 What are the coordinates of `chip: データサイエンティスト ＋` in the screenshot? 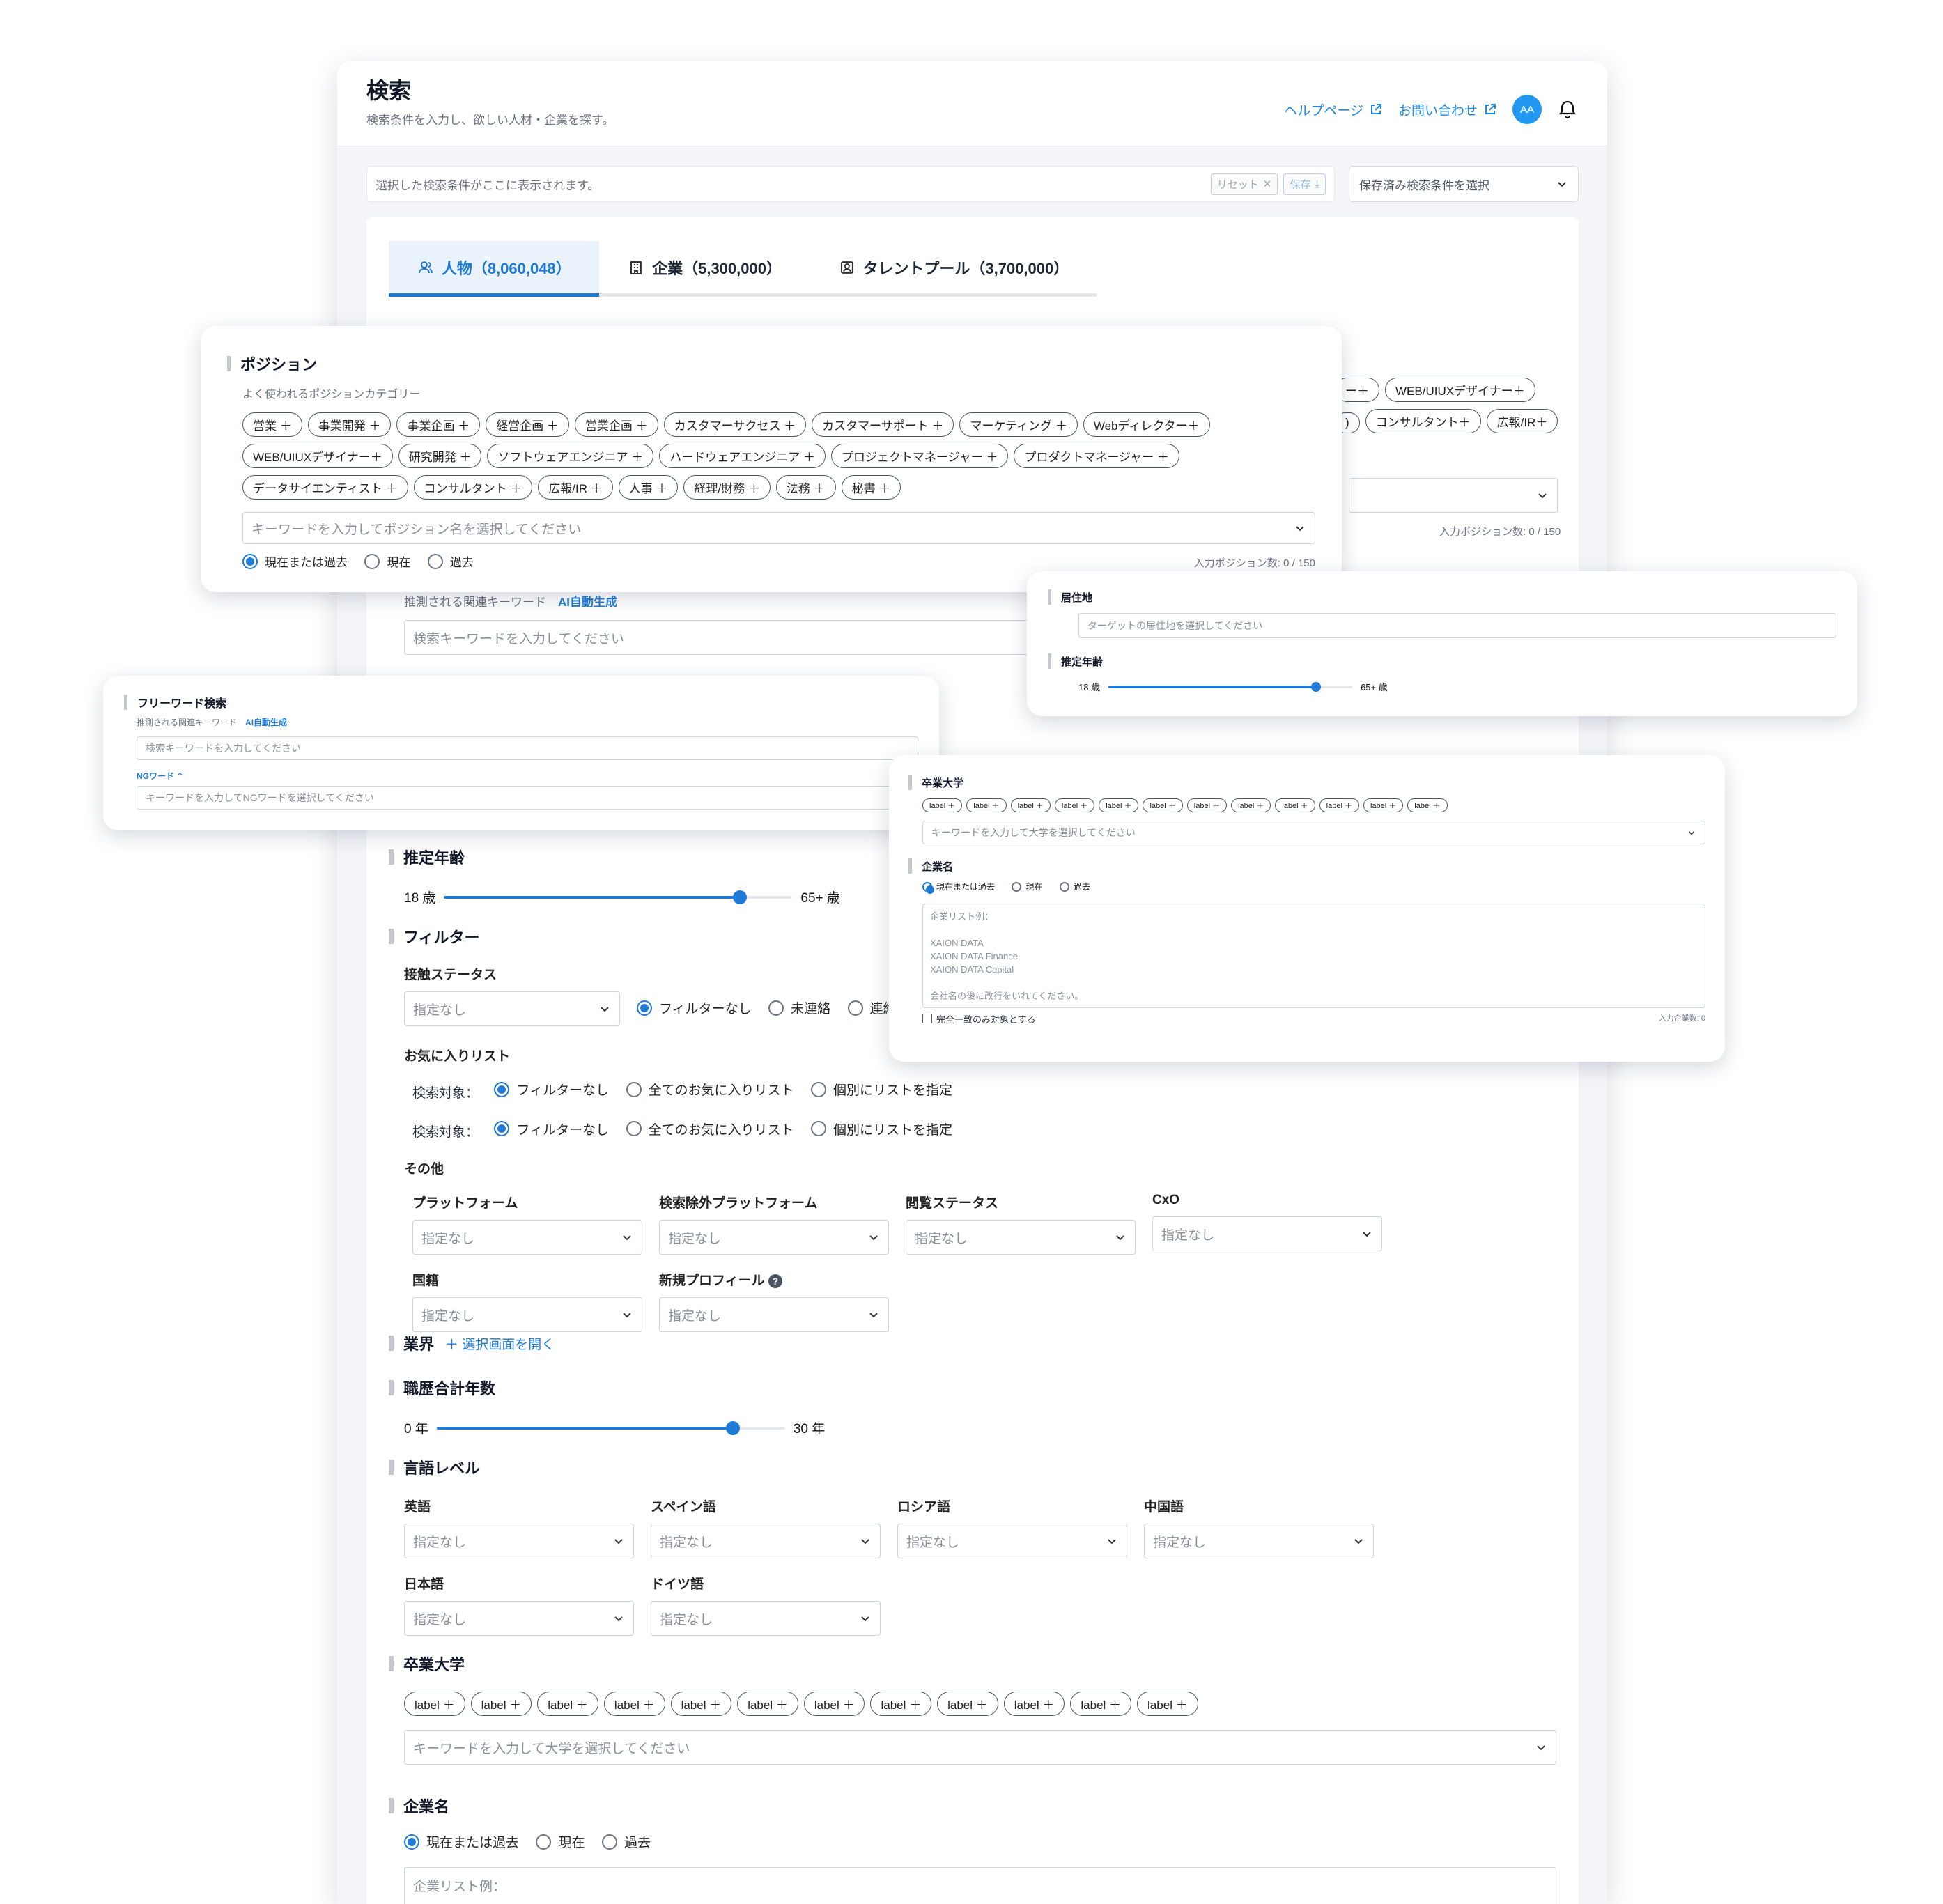 It's located at (325, 487).